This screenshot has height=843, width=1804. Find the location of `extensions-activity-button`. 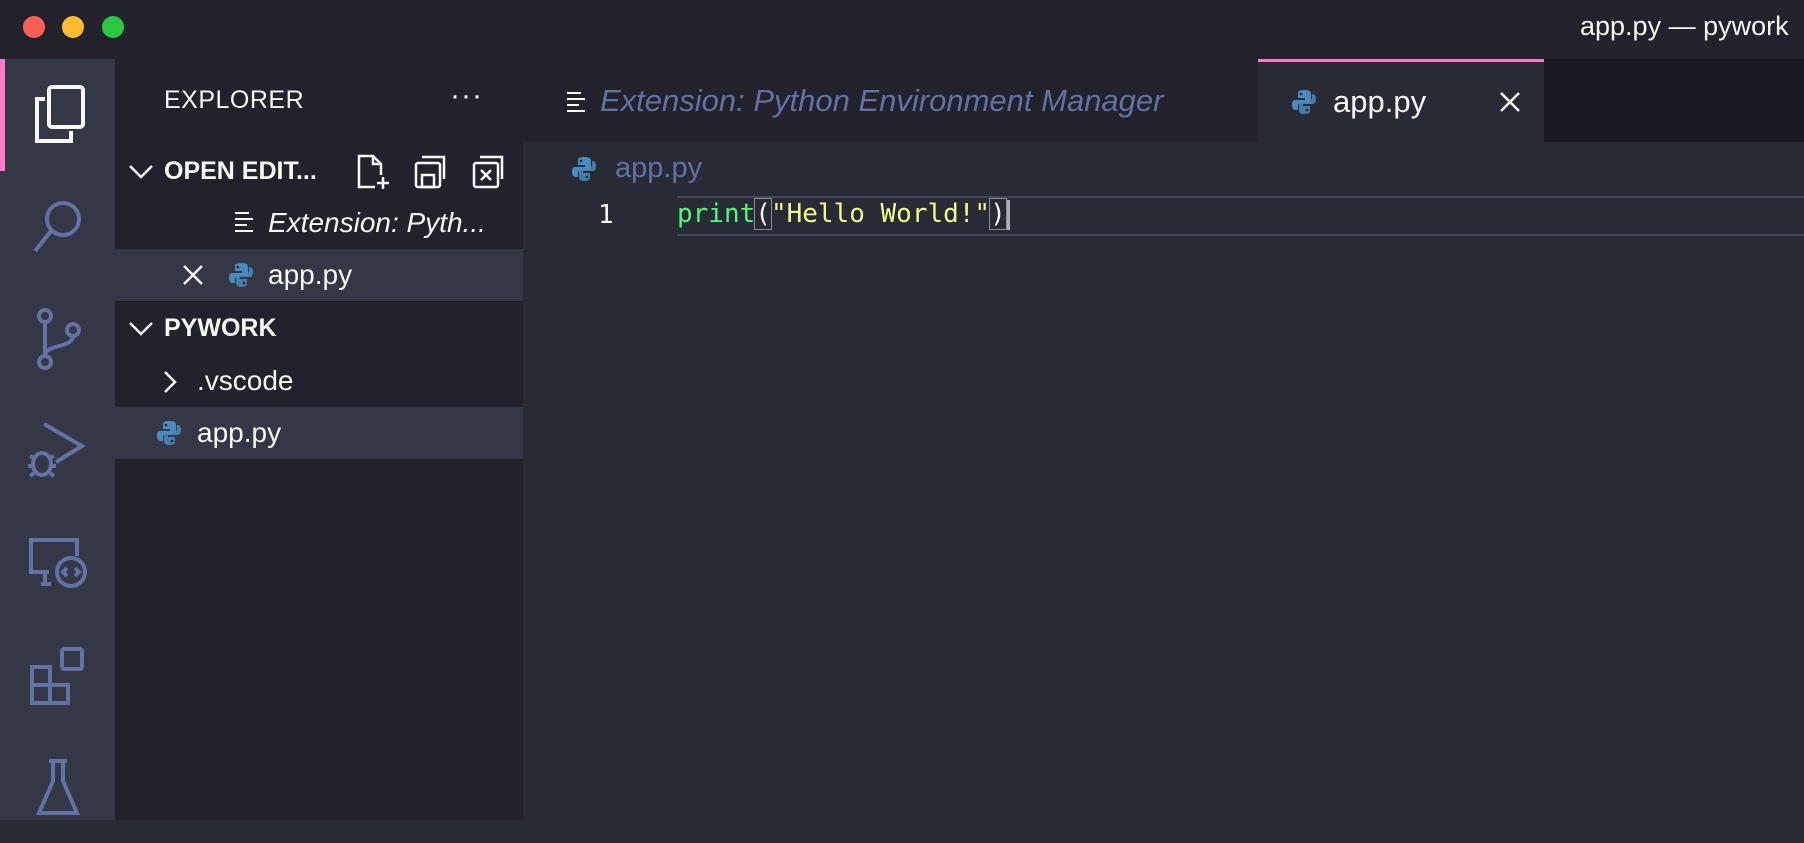

extensions-activity-button is located at coordinates (57, 675).